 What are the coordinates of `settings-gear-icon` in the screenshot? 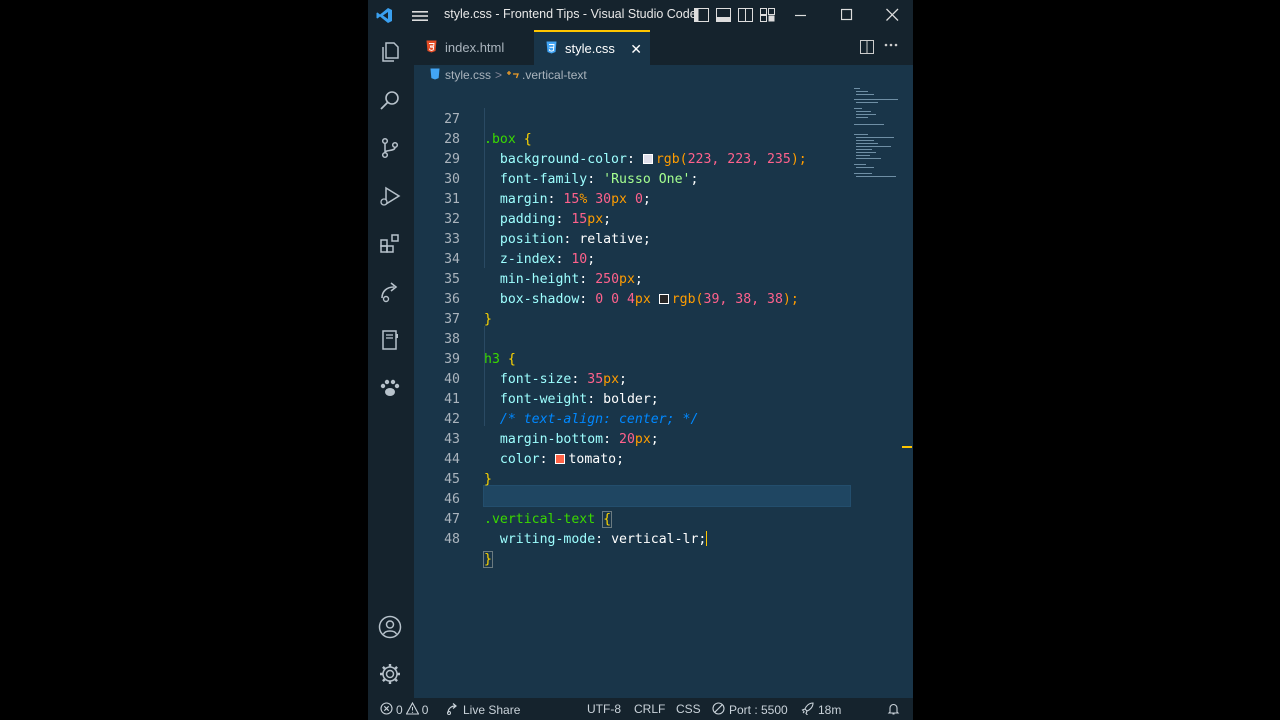 It's located at (390, 674).